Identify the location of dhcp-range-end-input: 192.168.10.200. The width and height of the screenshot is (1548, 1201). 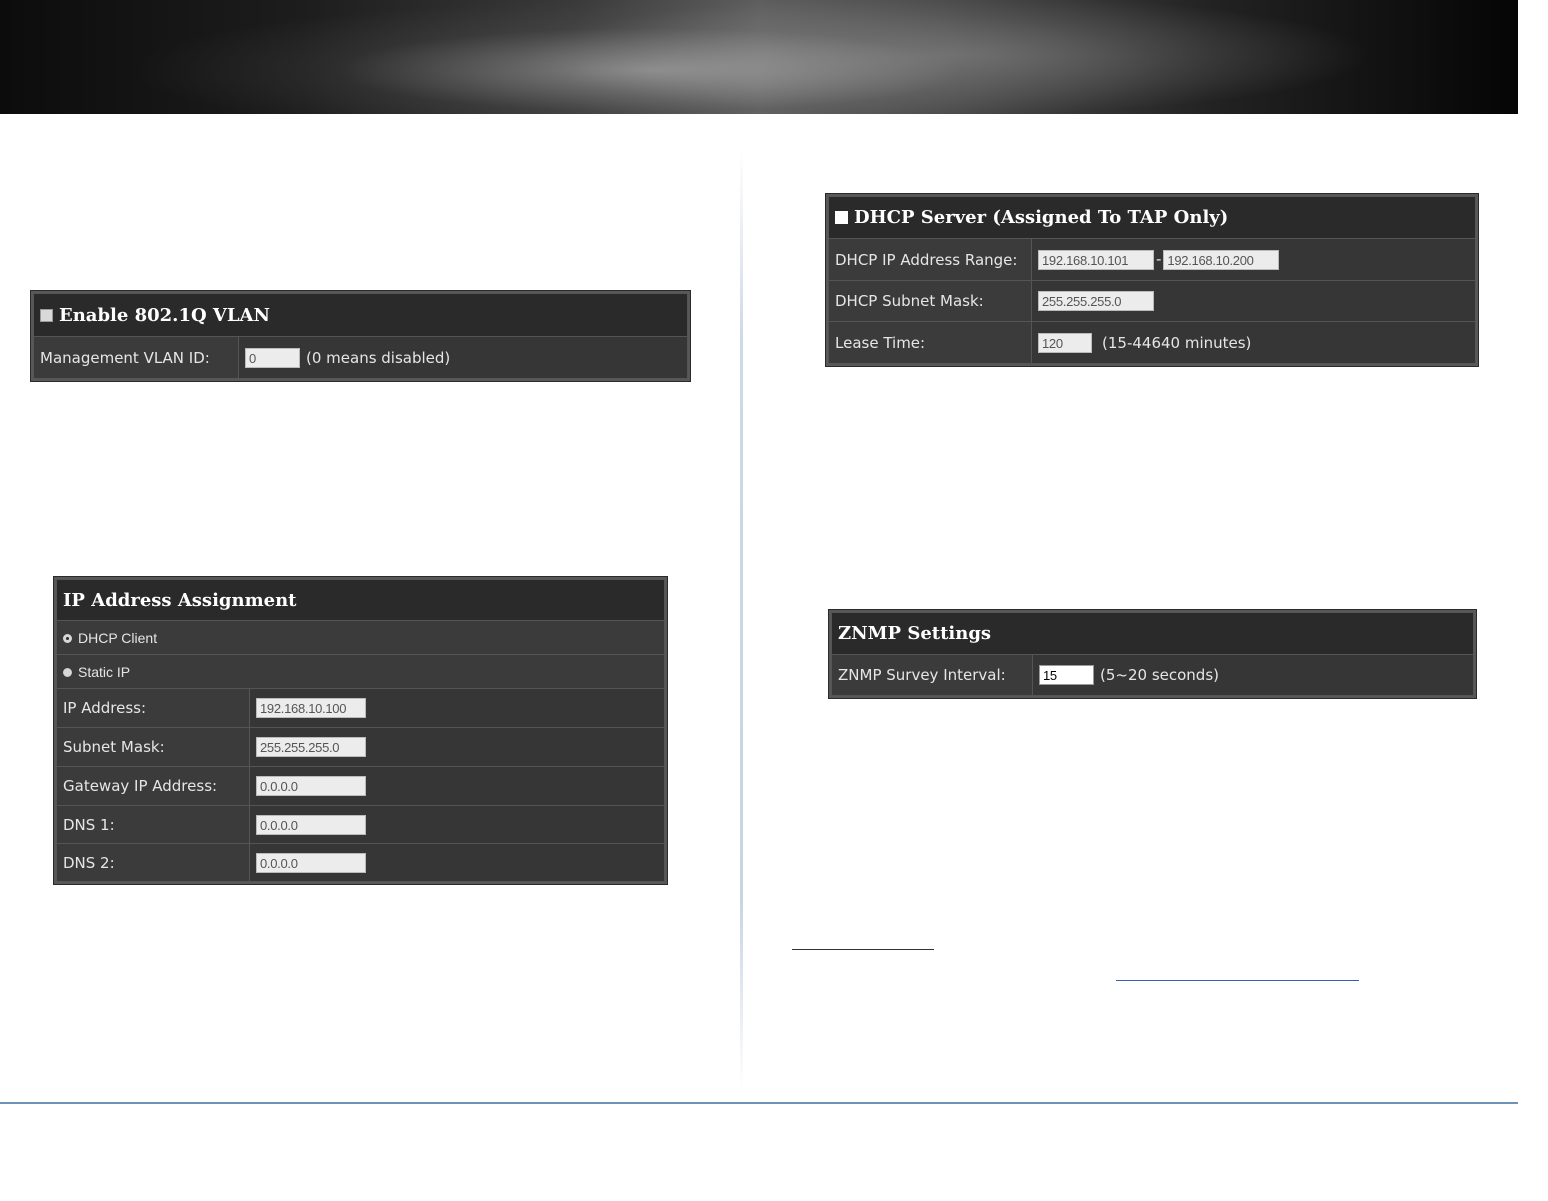
(1221, 259).